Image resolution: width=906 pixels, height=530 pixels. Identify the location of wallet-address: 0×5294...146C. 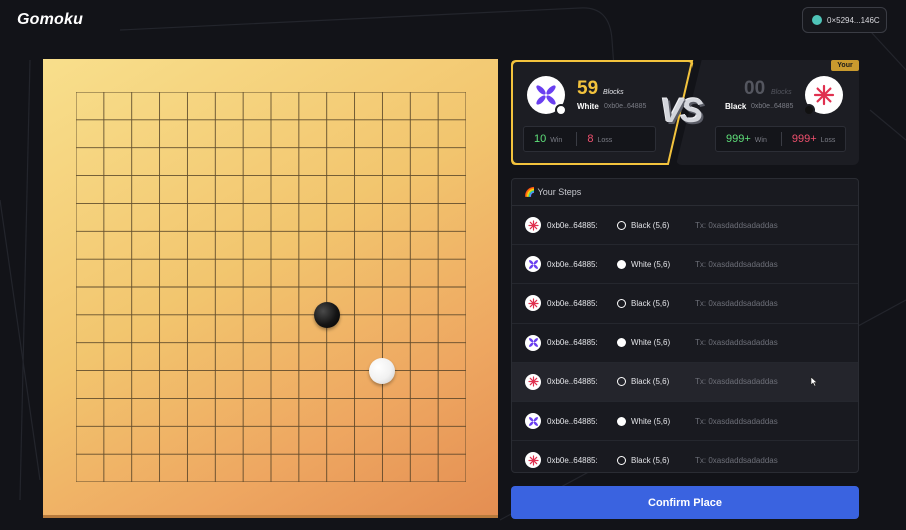
(853, 20).